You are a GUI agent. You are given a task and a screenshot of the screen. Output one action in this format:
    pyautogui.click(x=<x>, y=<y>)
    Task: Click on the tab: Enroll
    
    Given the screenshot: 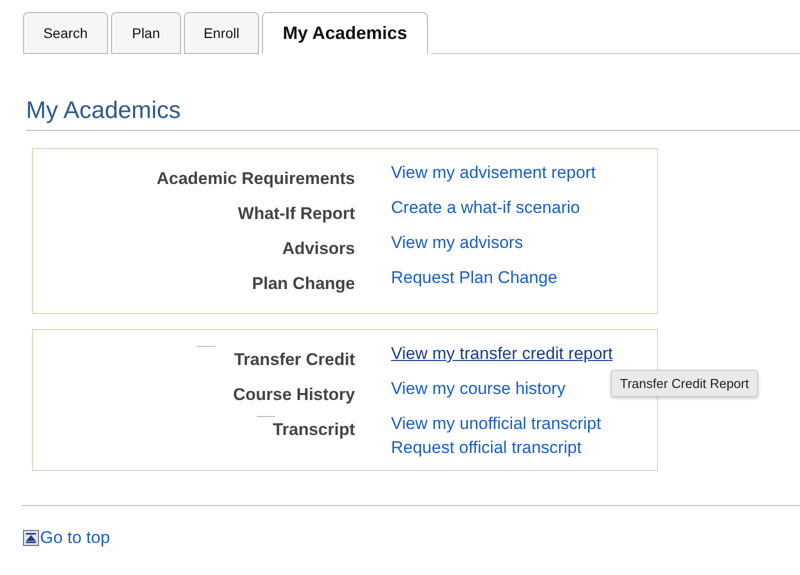 What is the action you would take?
    pyautogui.click(x=221, y=33)
    